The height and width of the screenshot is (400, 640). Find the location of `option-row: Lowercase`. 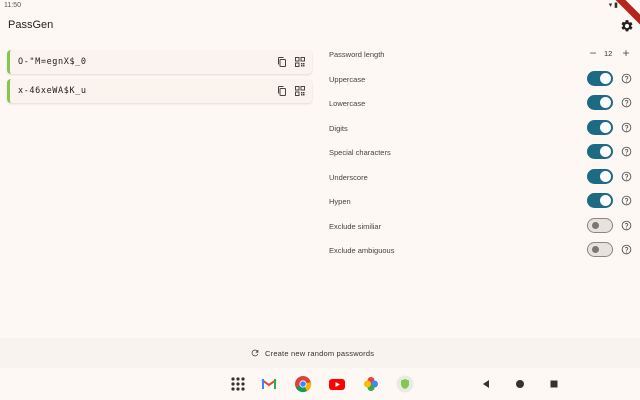

option-row: Lowercase is located at coordinates (481, 103).